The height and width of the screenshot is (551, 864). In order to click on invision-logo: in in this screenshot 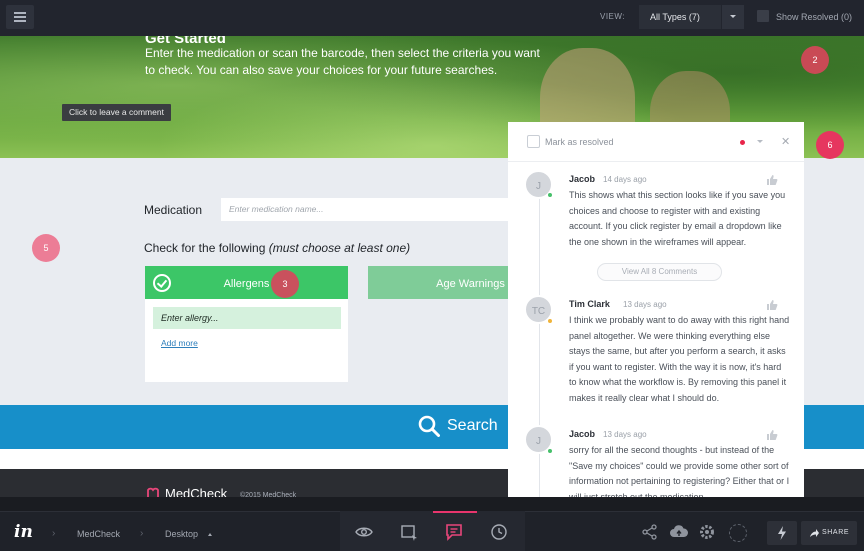, I will do `click(23, 532)`.